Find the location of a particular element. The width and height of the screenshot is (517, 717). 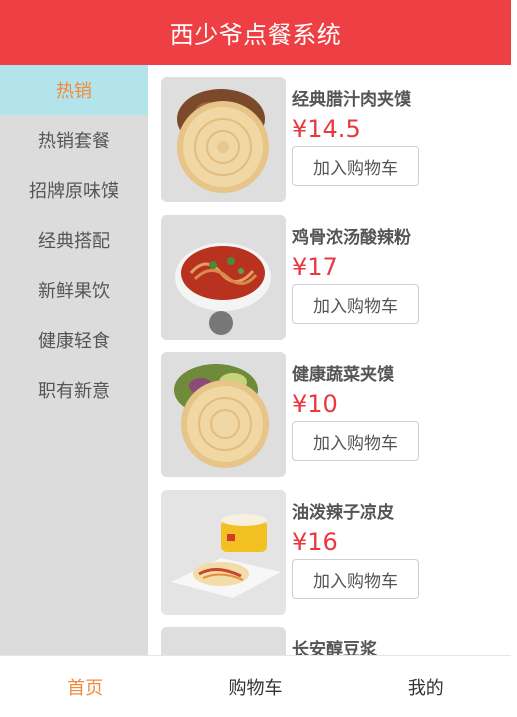

product-name: 油泼辣子凉皮 is located at coordinates (343, 513).